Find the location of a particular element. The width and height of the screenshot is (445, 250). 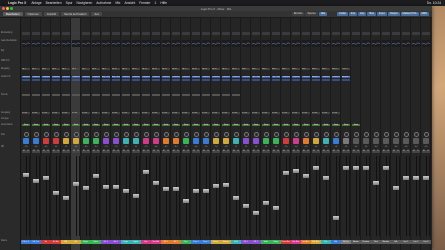

channel-strip: Inp 4Channel EQSt OutRead-10MSSn Bot is located at coordinates (56, 134).